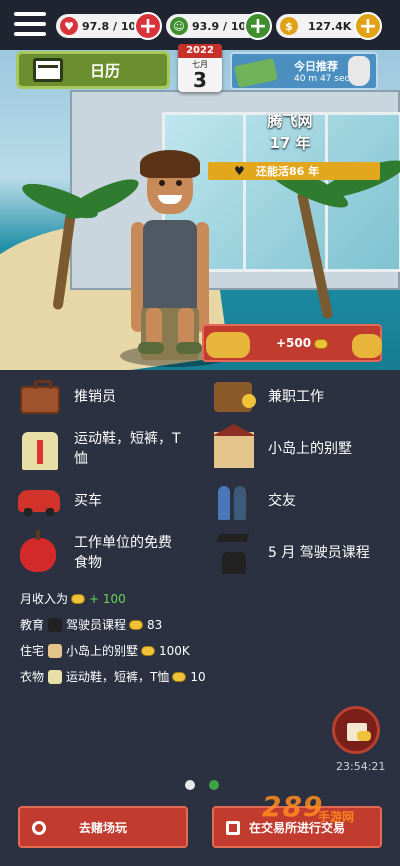  I want to click on cash-icon, so click(256, 73).